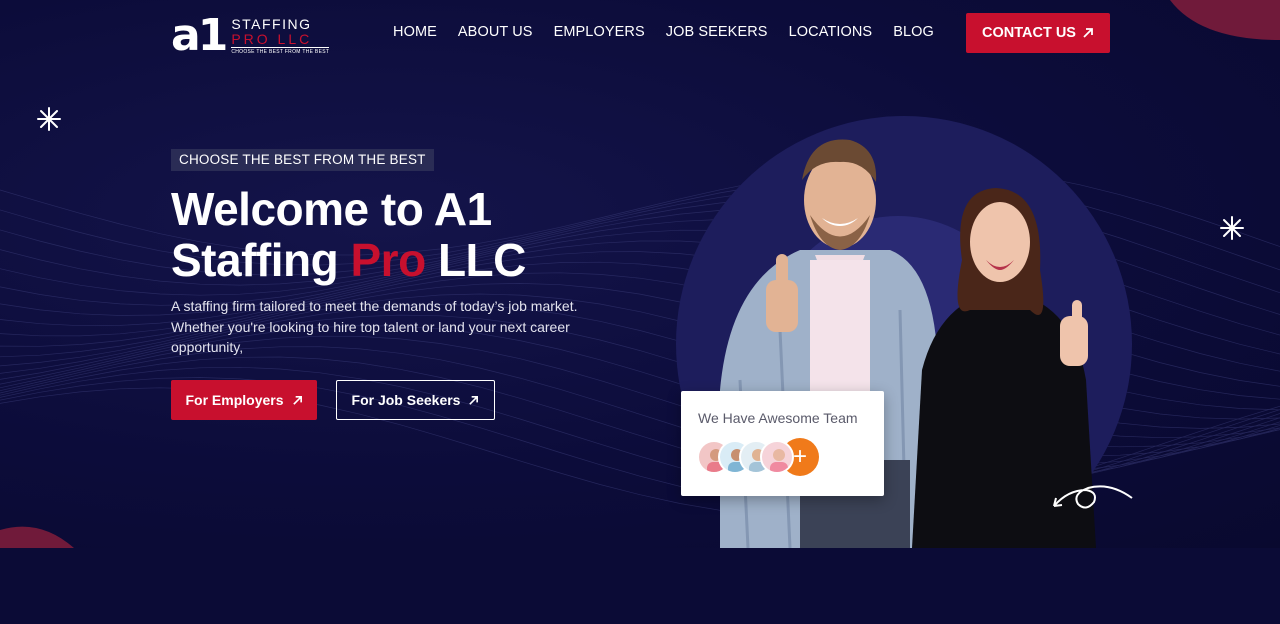  Describe the element at coordinates (415, 32) in the screenshot. I see `nav-home: HOME` at that location.